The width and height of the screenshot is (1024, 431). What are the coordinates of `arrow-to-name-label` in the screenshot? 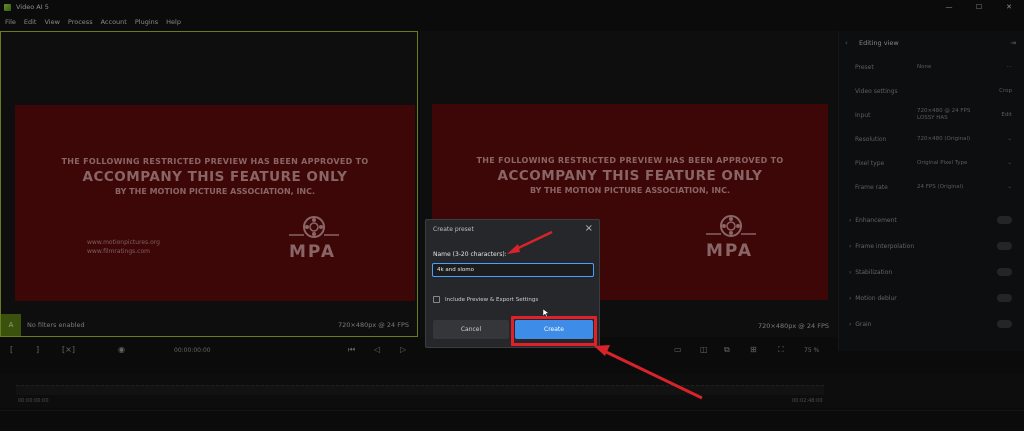 It's located at (530, 242).